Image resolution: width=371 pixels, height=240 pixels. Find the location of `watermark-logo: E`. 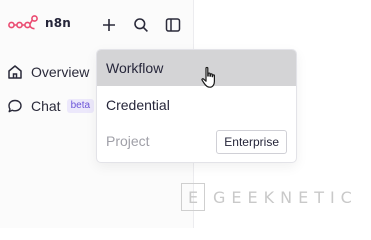

watermark-logo: E is located at coordinates (193, 197).